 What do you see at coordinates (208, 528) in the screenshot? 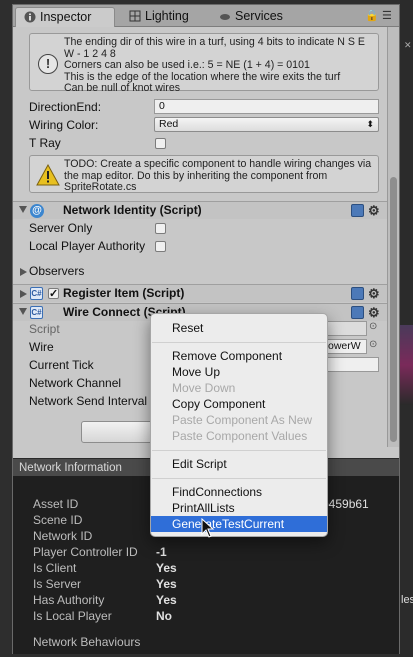
I see `mouse-cursor-icon` at bounding box center [208, 528].